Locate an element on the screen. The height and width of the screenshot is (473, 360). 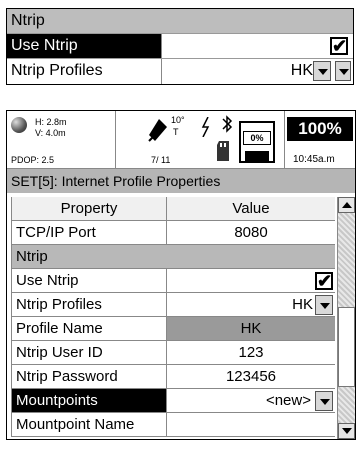
battery-percent-badge: 100% is located at coordinates (320, 129).